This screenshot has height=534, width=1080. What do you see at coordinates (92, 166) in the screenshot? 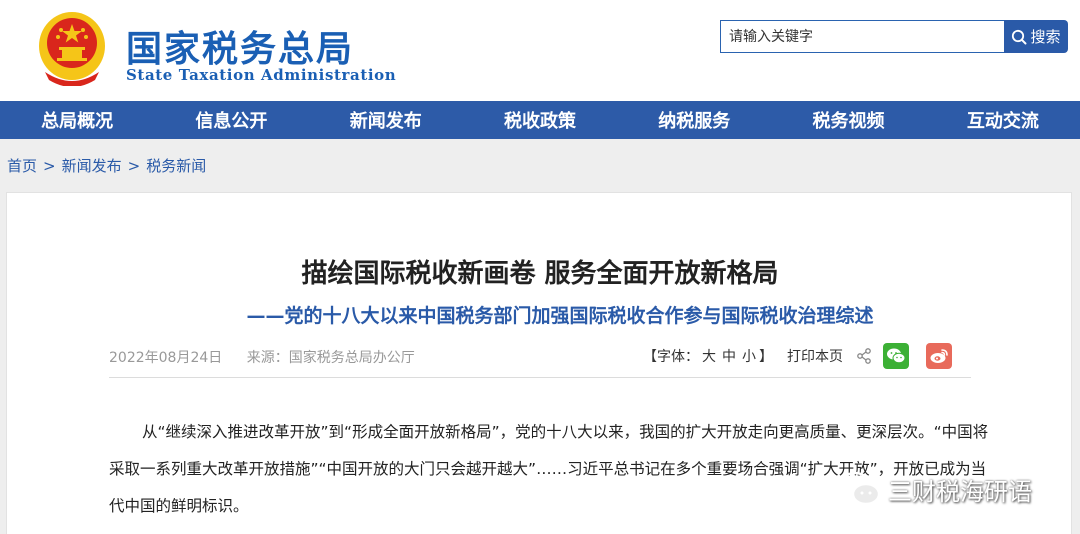
I see `breadcrumb-news: 新闻发布` at bounding box center [92, 166].